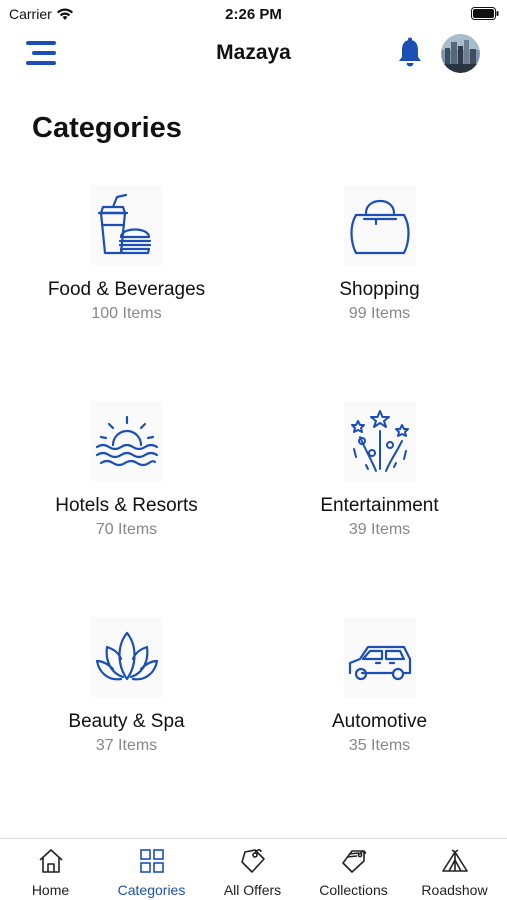 The height and width of the screenshot is (900, 507). Describe the element at coordinates (379, 313) in the screenshot. I see `category-count: 99 Items` at that location.